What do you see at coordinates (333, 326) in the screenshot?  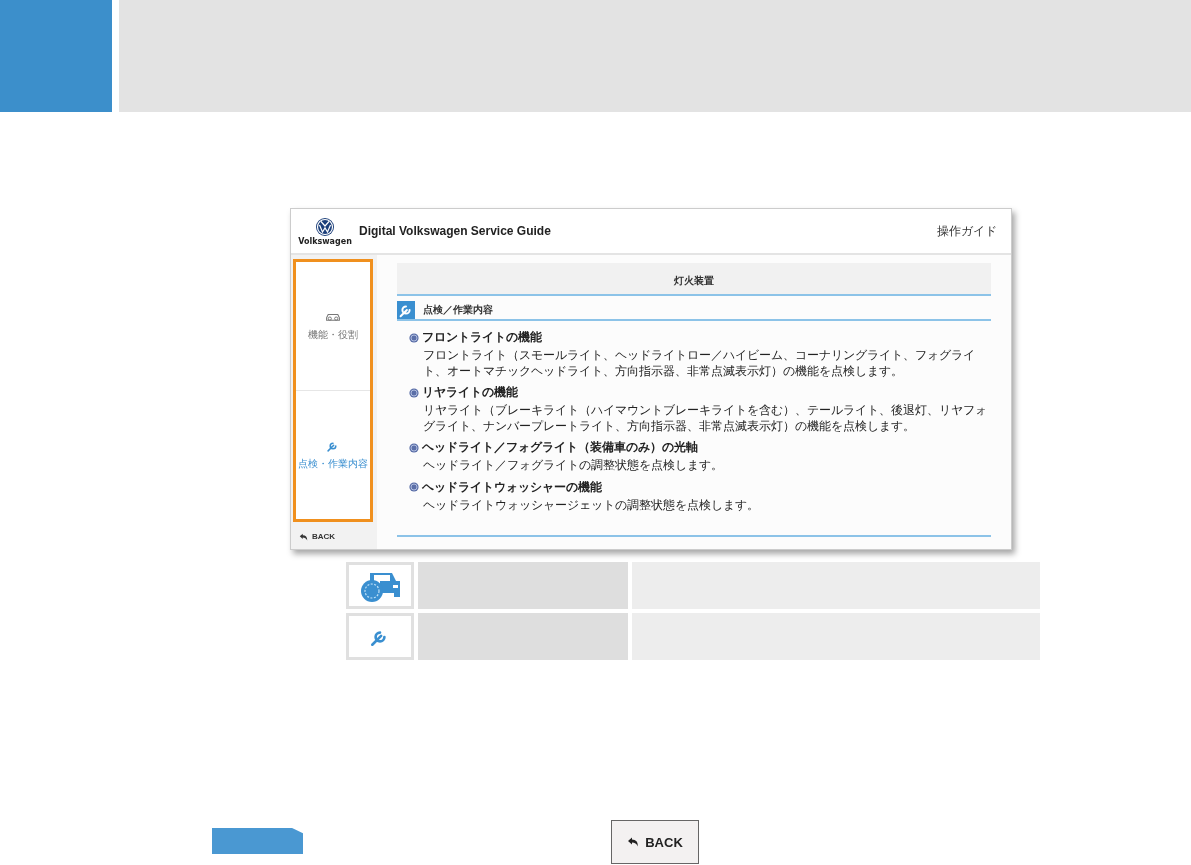 I see `sidebar-item: 機能・役割` at bounding box center [333, 326].